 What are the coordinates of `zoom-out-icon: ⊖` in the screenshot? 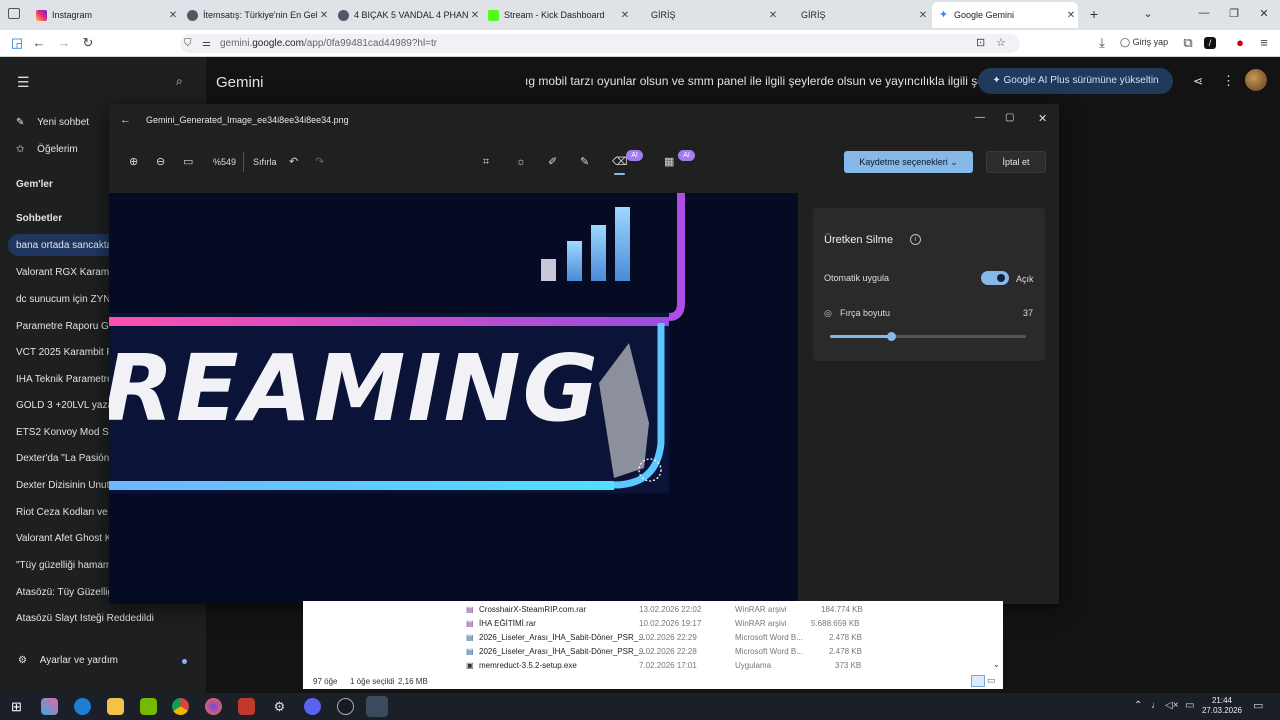 It's located at (160, 162).